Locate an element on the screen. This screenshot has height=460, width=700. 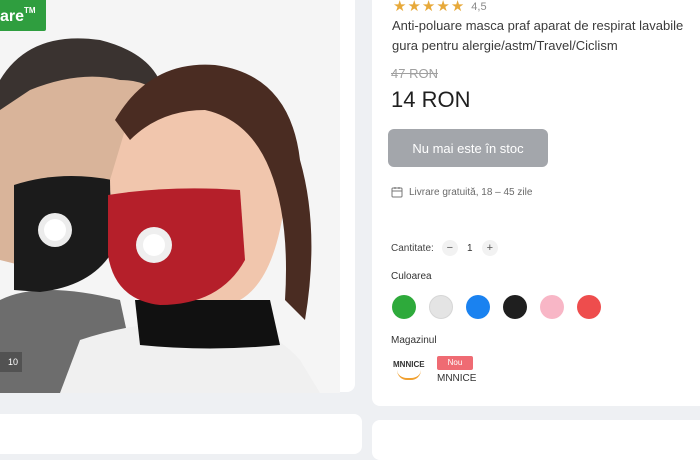
shop-info: MNNICE Nou MNNICE is located at coordinates (434, 370).